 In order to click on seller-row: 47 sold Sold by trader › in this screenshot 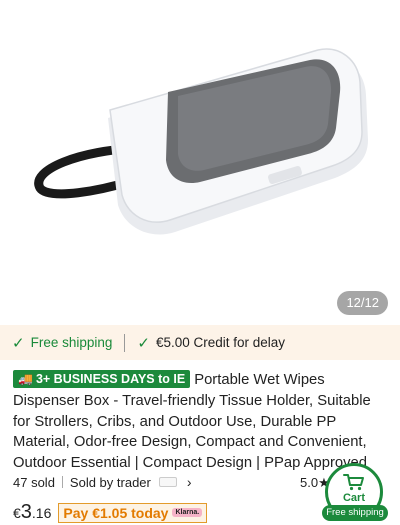, I will do `click(102, 482)`.